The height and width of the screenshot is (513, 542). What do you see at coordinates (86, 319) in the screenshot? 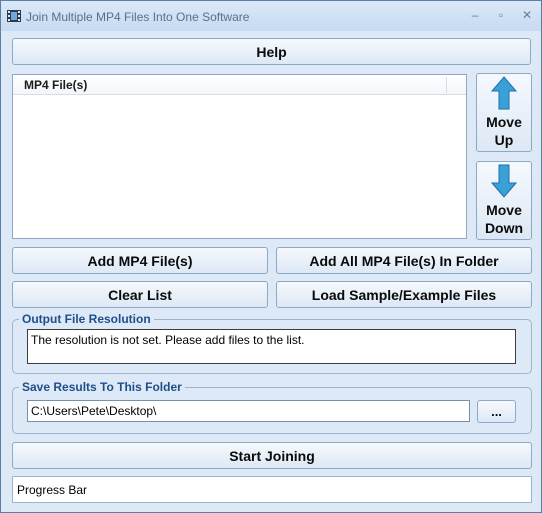
I see `resolution-group-label: Output File Resolution` at bounding box center [86, 319].